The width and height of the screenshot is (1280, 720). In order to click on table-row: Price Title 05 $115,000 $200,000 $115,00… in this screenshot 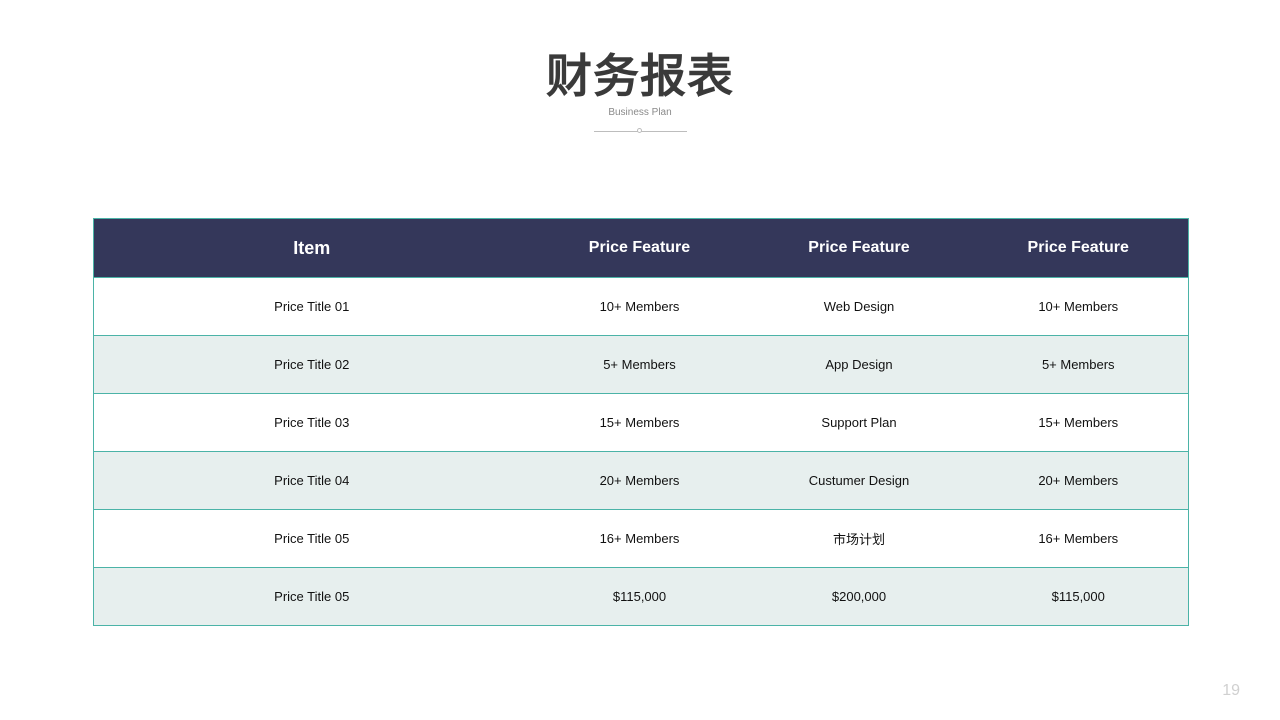, I will do `click(641, 596)`.